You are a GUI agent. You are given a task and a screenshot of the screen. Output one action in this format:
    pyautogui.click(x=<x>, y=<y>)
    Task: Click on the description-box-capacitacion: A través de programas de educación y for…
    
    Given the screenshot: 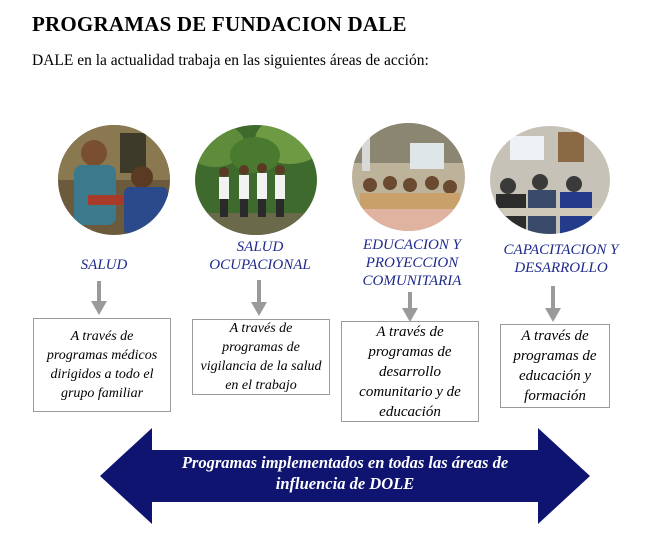 What is the action you would take?
    pyautogui.click(x=555, y=366)
    